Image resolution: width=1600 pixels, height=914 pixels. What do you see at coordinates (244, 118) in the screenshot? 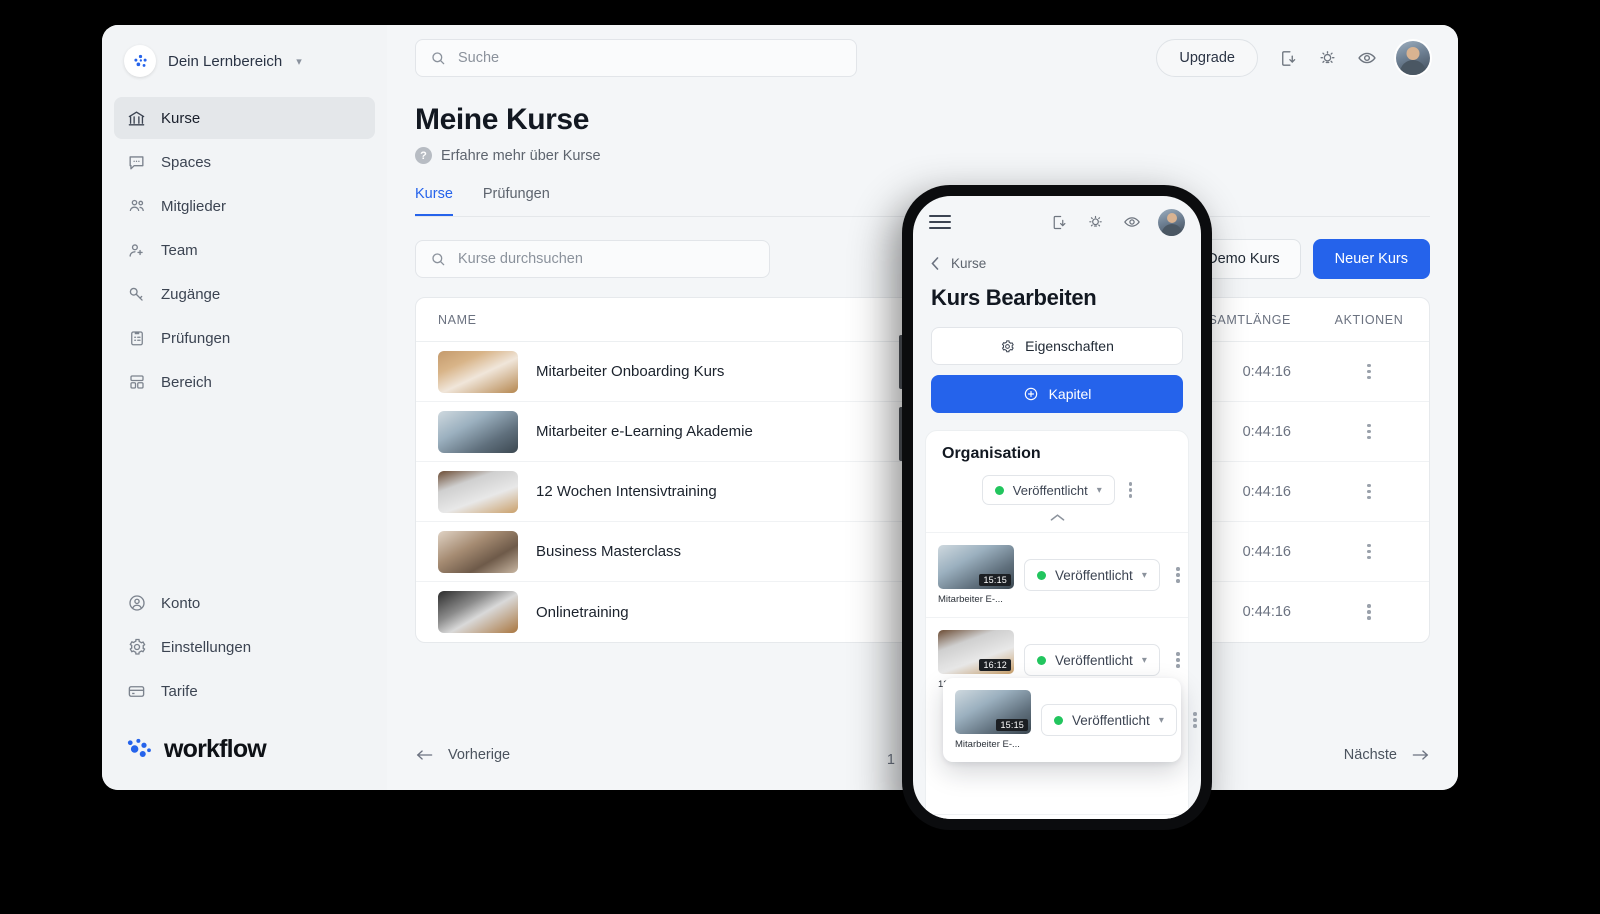
I see `sidebar-item-kurse: Kurse` at bounding box center [244, 118].